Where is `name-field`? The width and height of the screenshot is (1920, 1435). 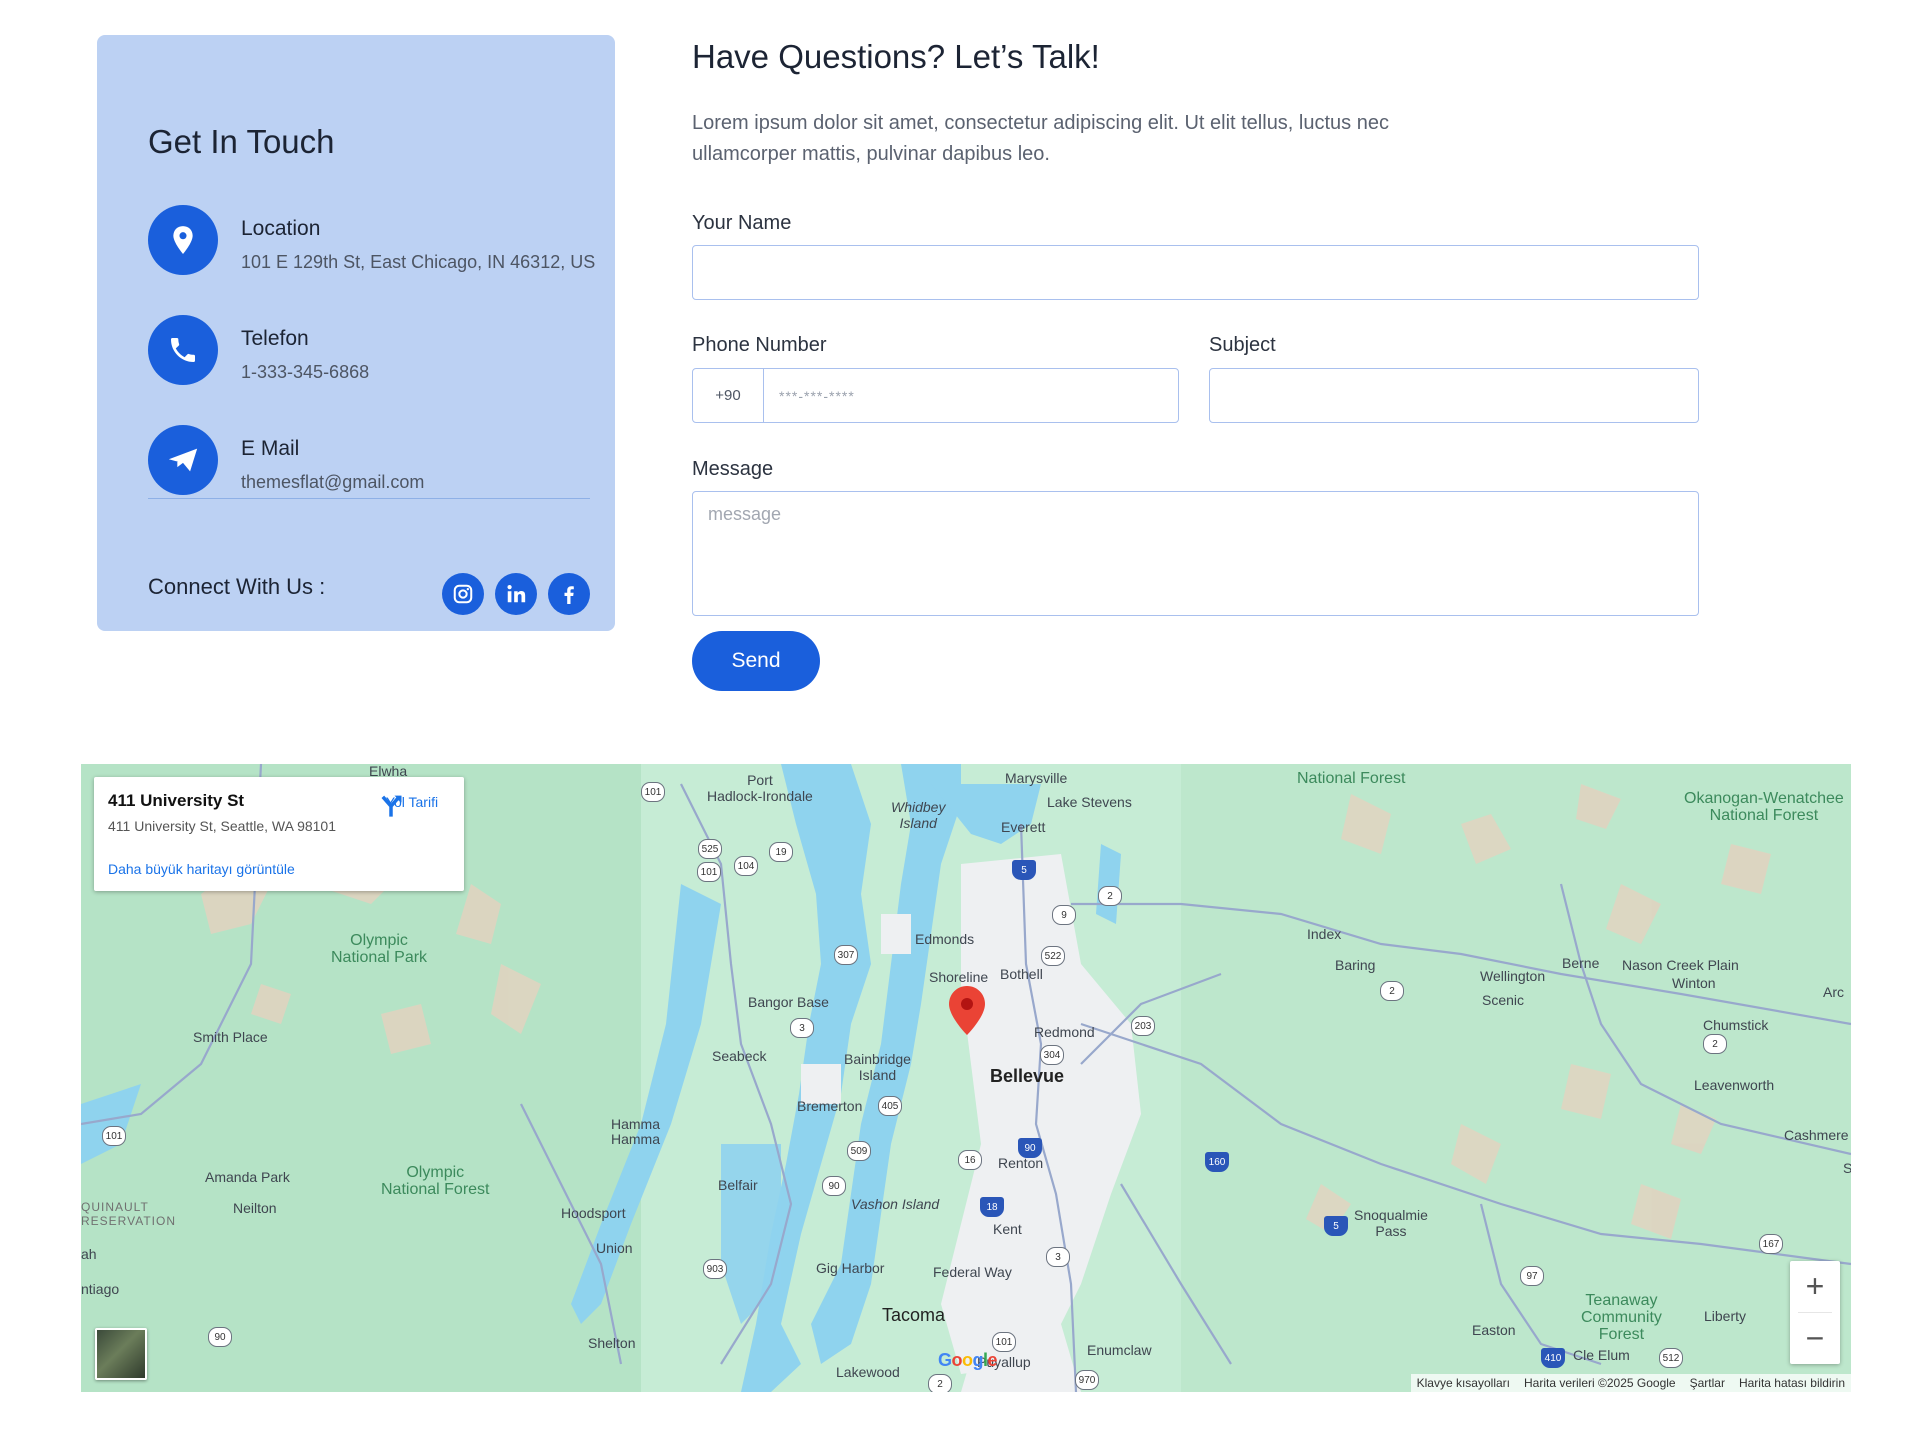 name-field is located at coordinates (1195, 272).